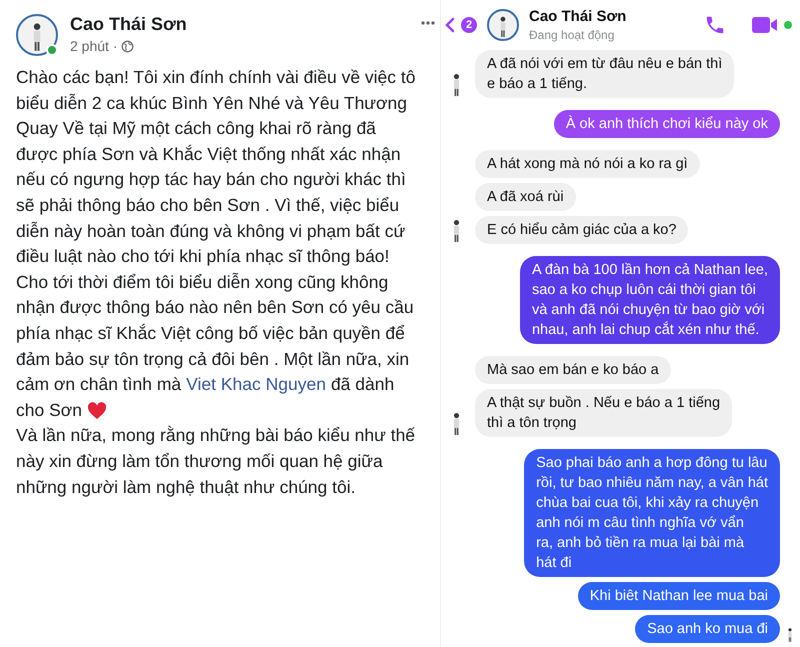 This screenshot has height=647, width=800. I want to click on incoming-message: Mà sao em bán e ko báo a, so click(573, 370).